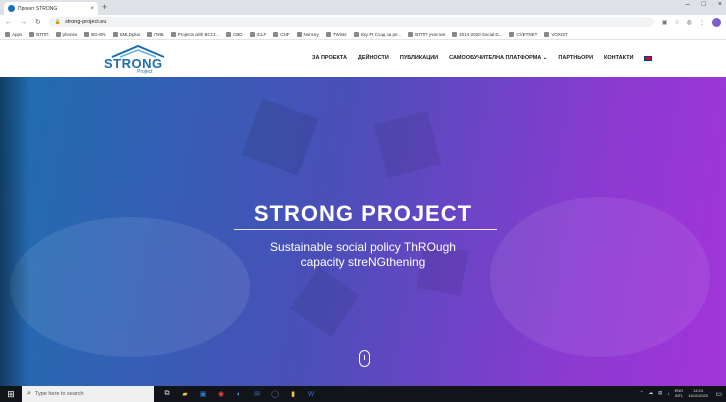  I want to click on word-icon: W, so click(311, 394).